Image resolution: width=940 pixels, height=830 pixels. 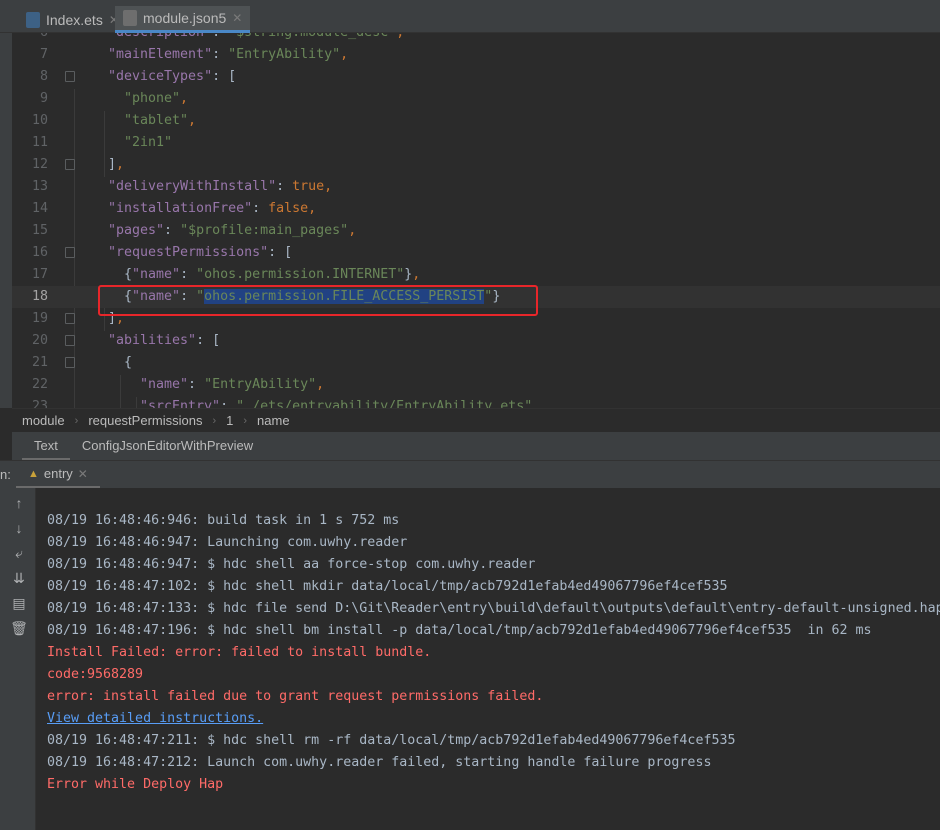 I want to click on tab-config-json-editor: ConfigJsonEditorWithPreview, so click(x=167, y=446).